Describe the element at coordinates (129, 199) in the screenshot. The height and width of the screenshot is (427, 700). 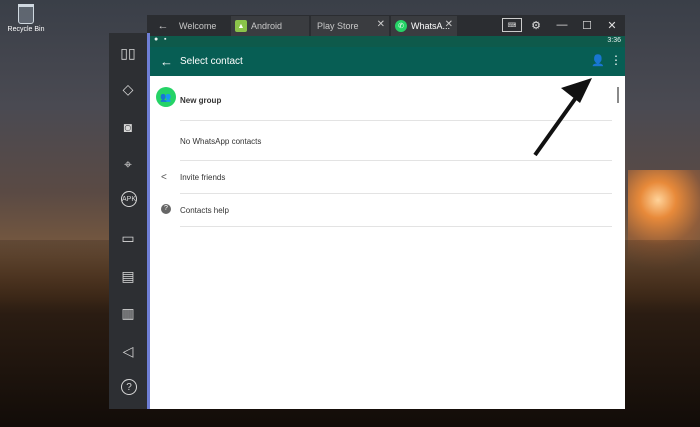
I see `apk-icon: APK` at that location.